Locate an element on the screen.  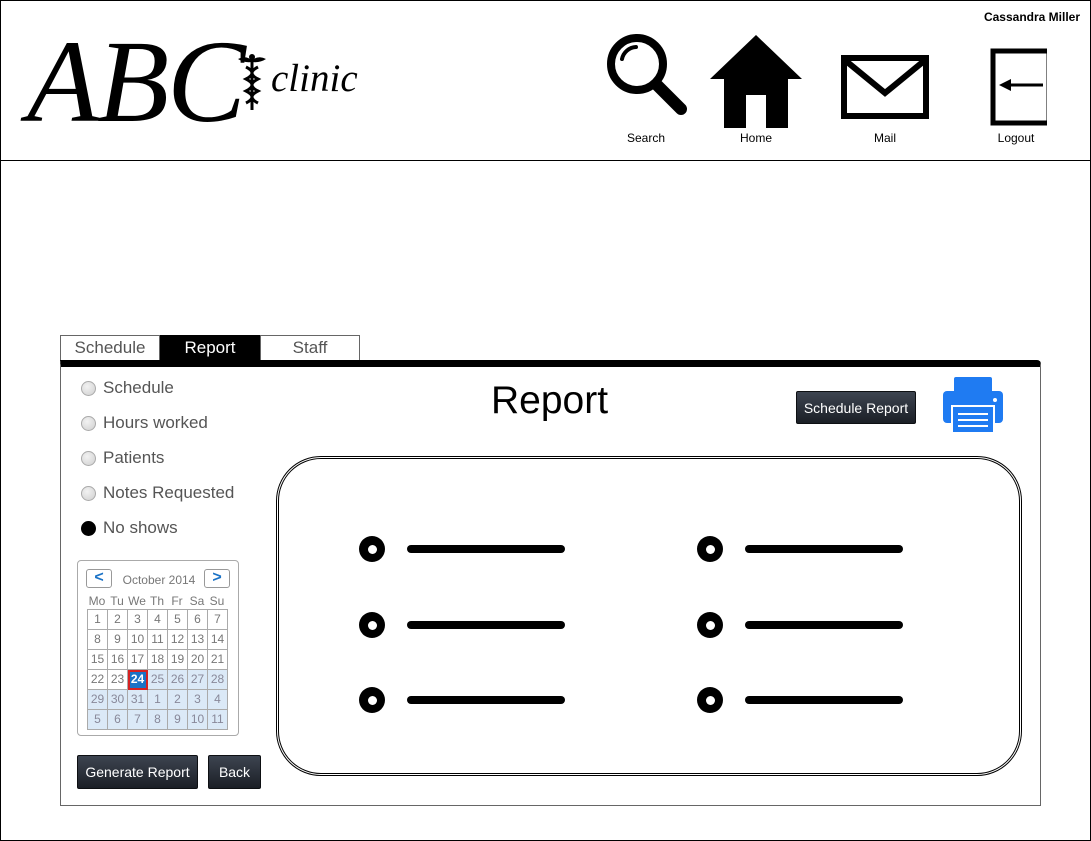
report-option-no-shows: No shows is located at coordinates (129, 528).